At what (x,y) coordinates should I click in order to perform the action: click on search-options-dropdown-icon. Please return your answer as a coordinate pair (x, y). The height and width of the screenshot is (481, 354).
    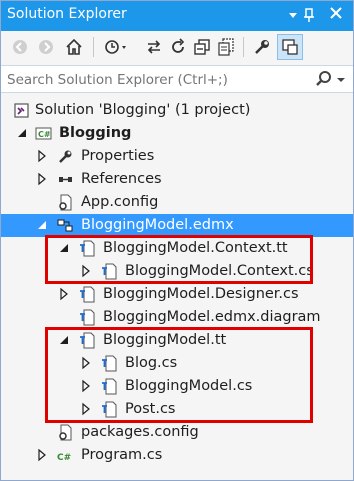
    Looking at the image, I should click on (342, 79).